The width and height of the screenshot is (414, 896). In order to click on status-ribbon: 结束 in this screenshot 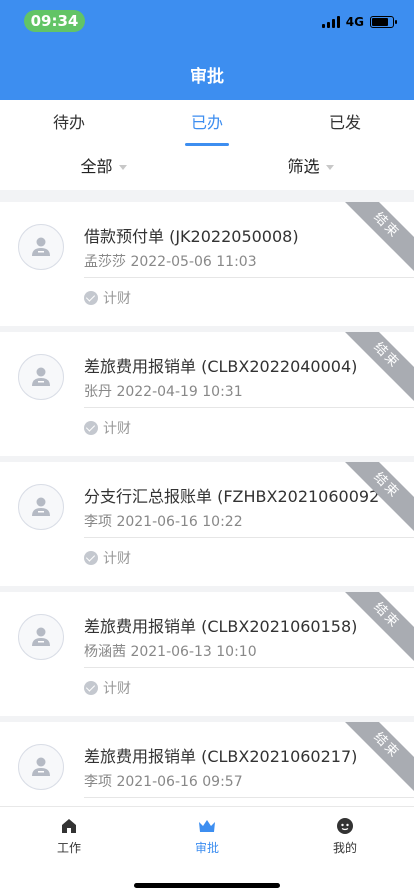, I will do `click(374, 239)`.